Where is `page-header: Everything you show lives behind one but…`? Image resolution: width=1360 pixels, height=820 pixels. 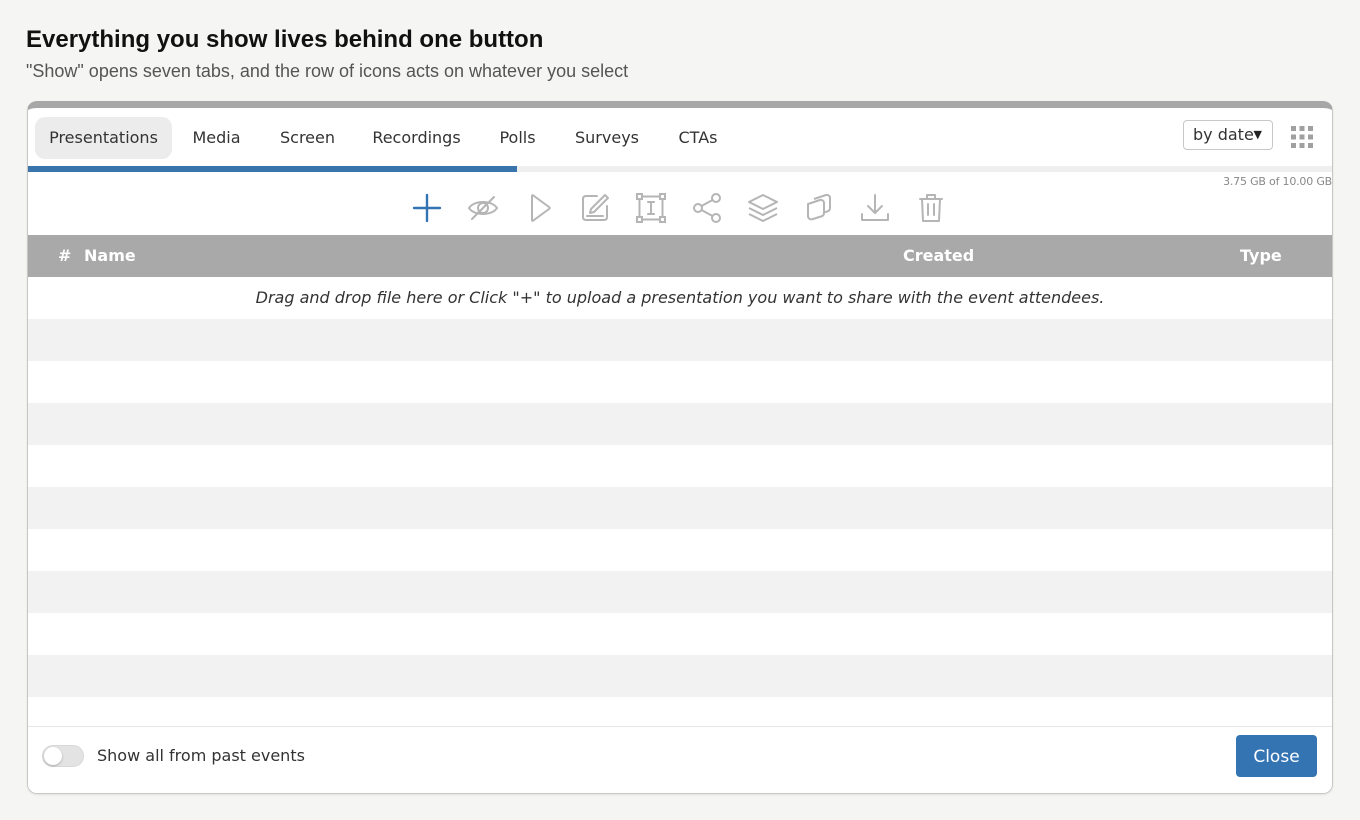 page-header: Everything you show lives behind one but… is located at coordinates (327, 55).